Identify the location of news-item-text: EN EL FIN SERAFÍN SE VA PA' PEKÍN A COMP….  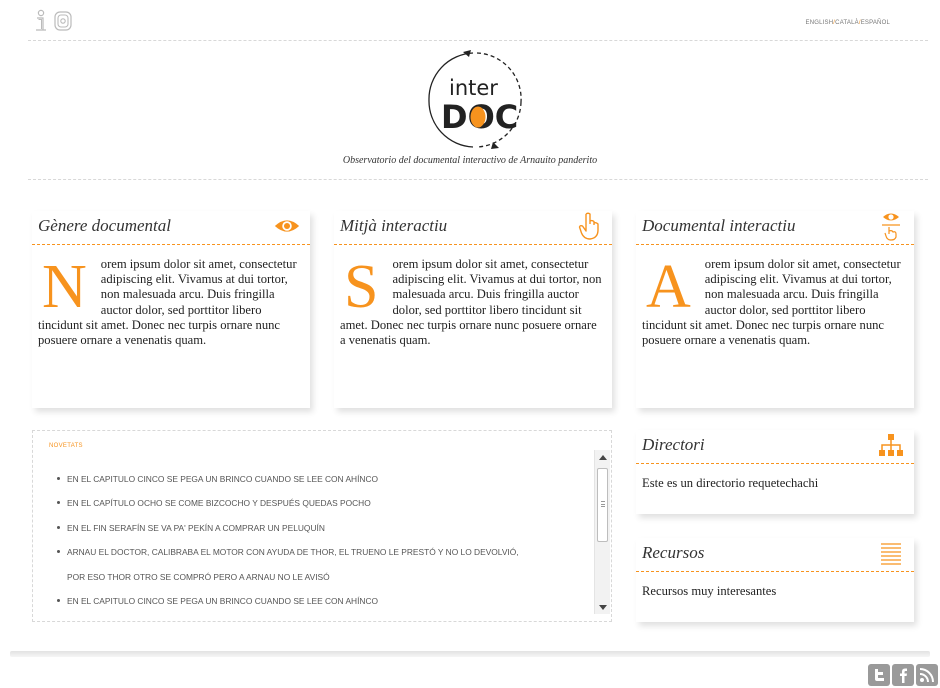
(196, 528).